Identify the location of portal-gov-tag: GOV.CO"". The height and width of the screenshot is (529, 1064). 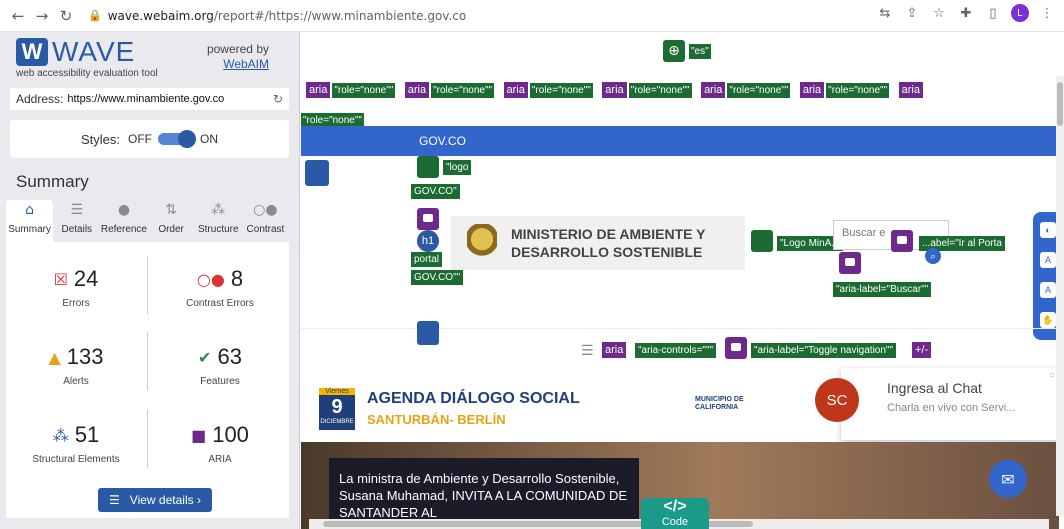
(437, 277).